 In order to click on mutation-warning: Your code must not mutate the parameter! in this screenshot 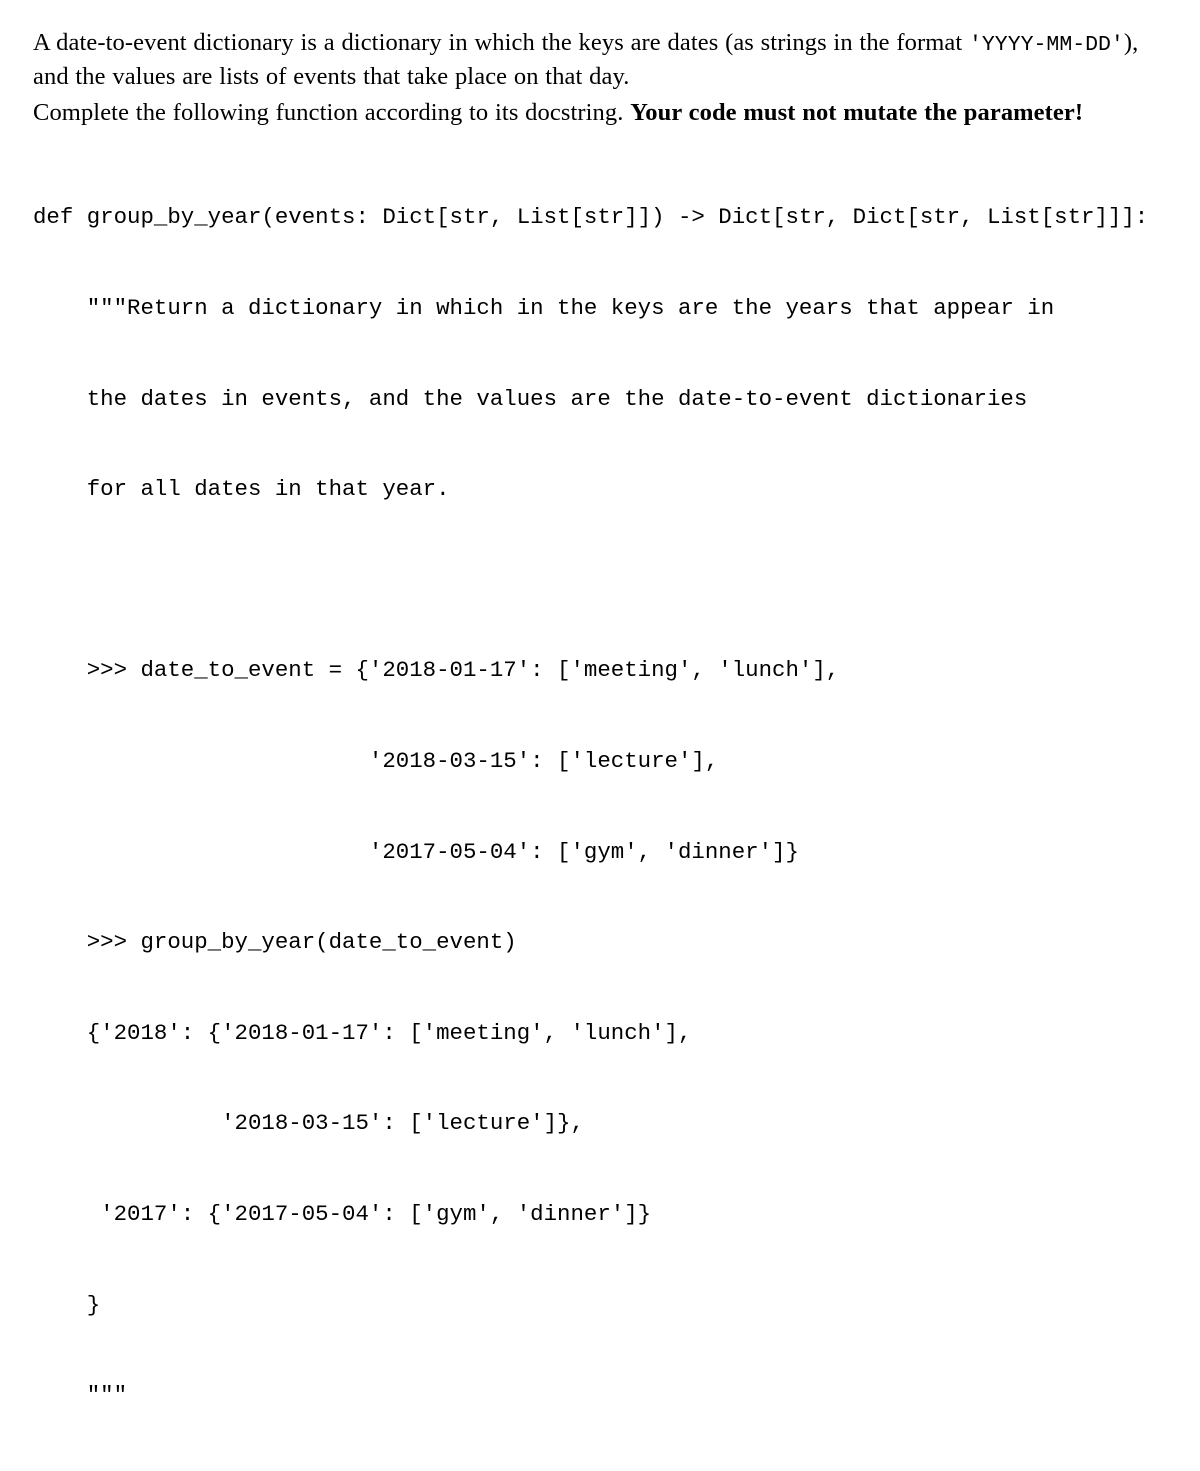, I will do `click(857, 112)`.